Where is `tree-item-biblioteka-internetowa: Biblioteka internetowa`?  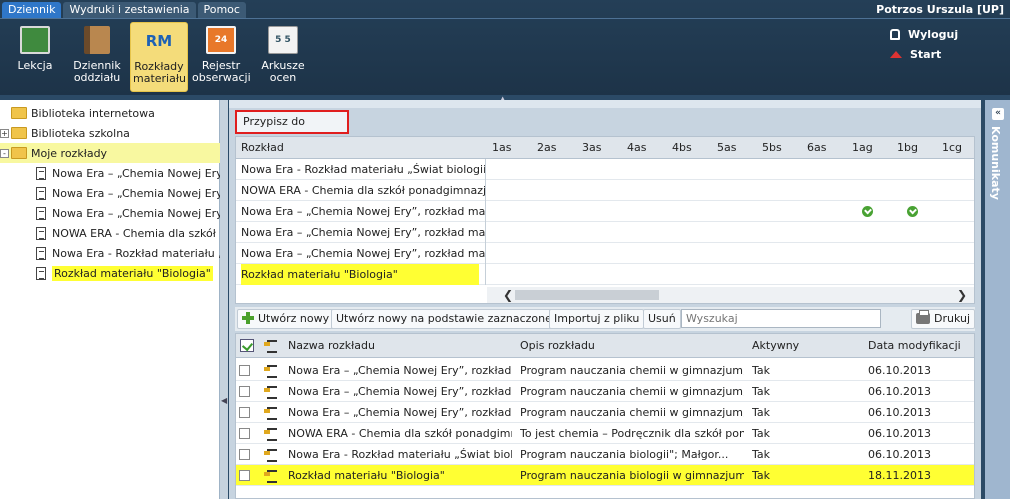
tree-item-biblioteka-internetowa: Biblioteka internetowa is located at coordinates (110, 113).